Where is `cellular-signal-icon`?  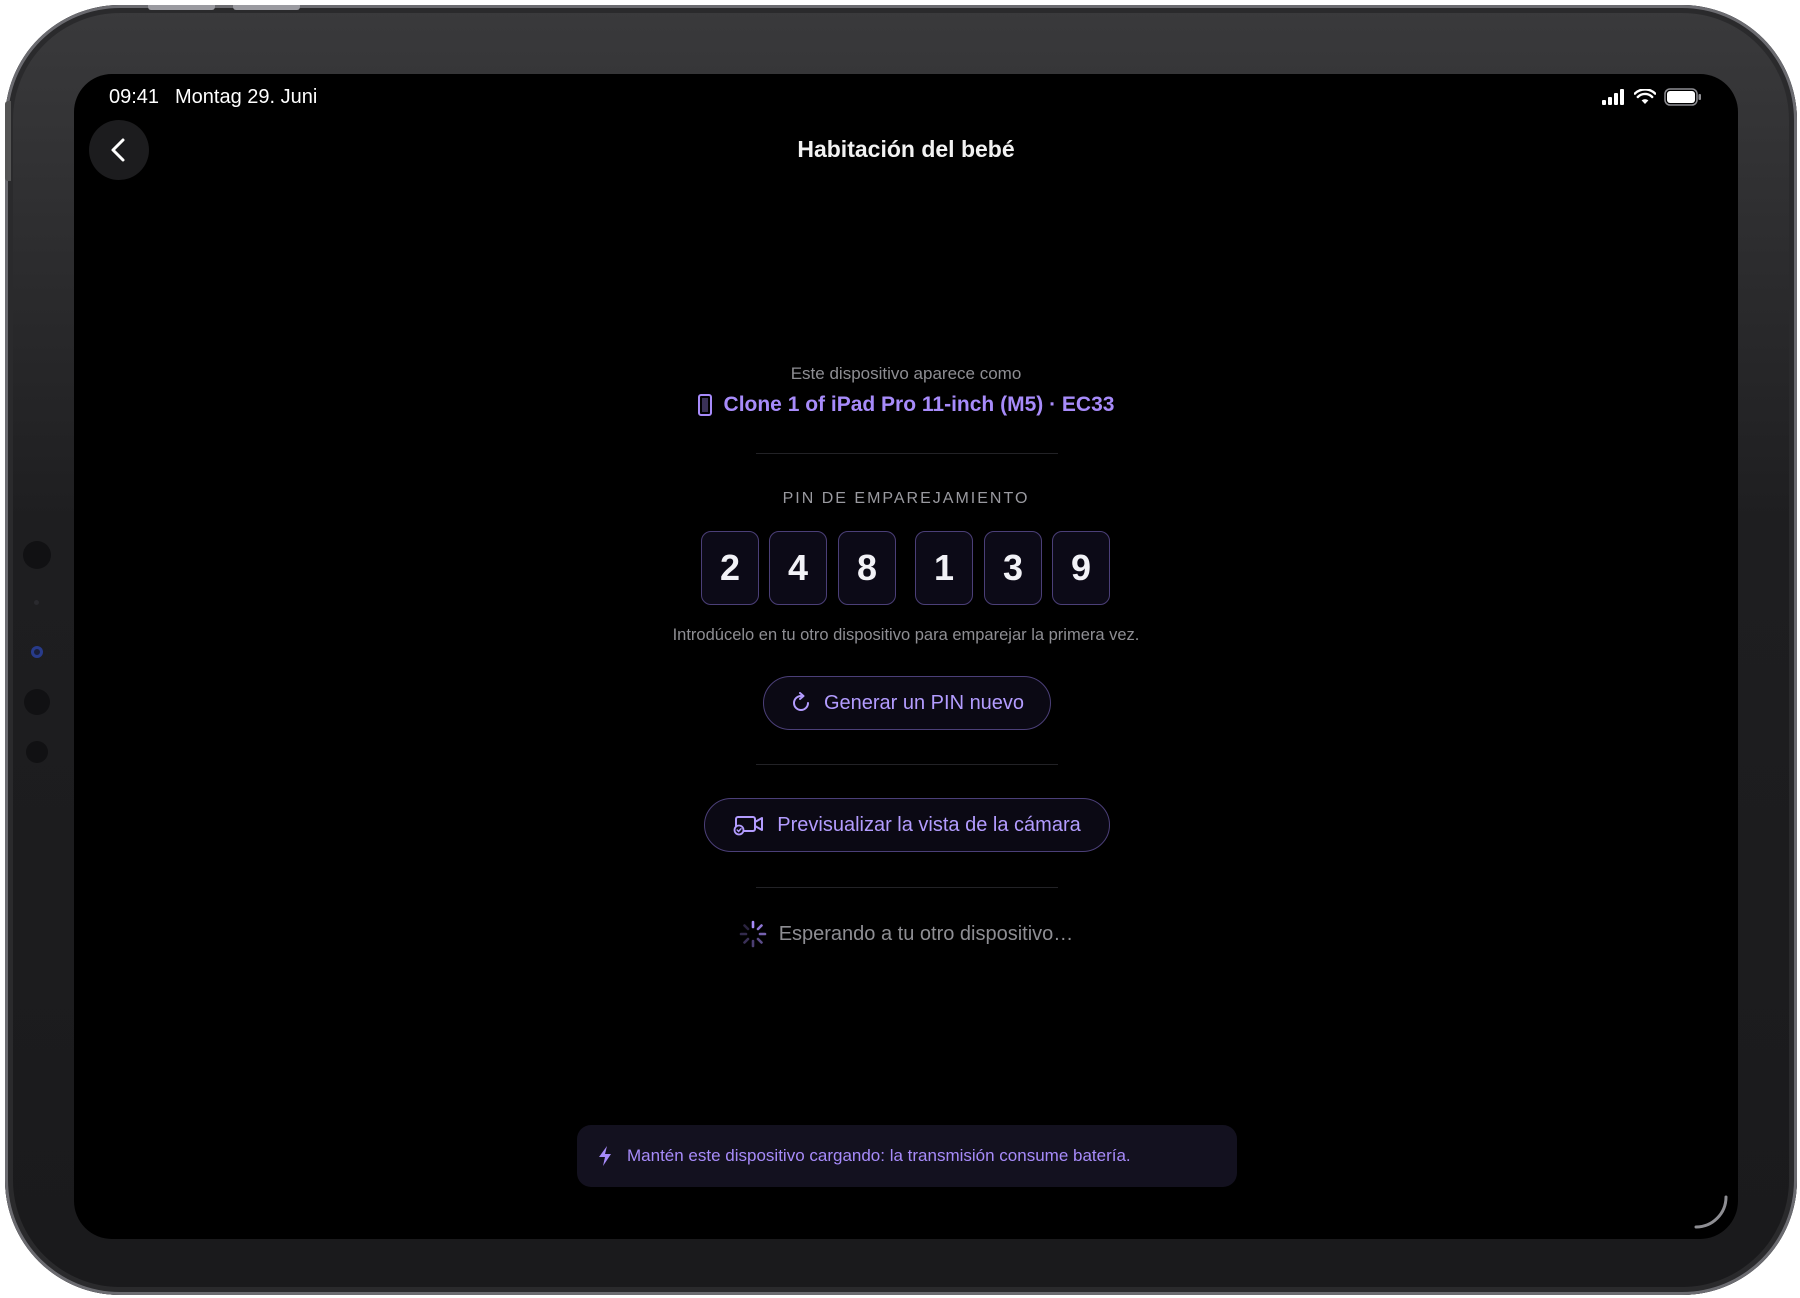 cellular-signal-icon is located at coordinates (1613, 97).